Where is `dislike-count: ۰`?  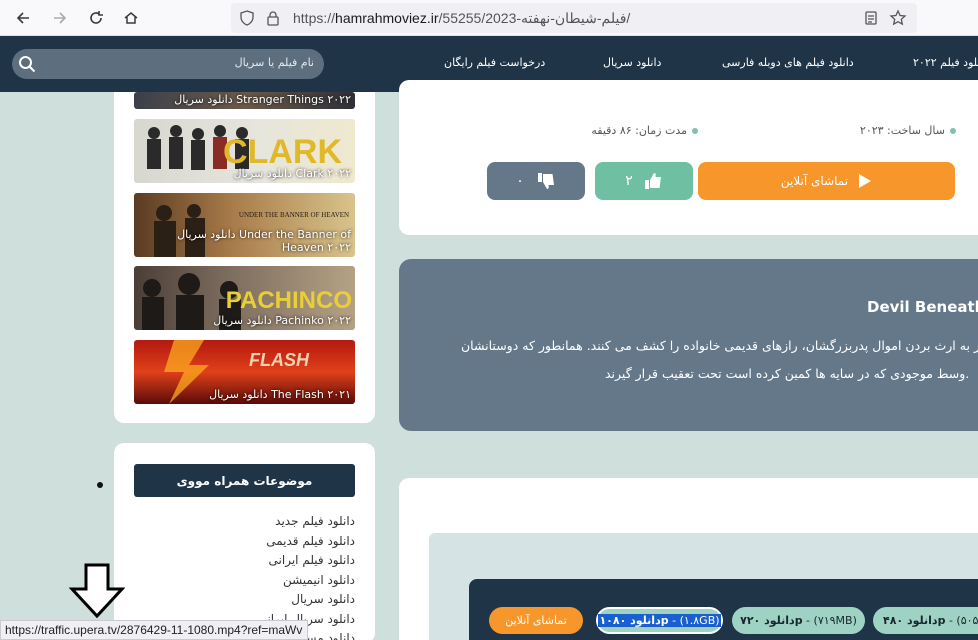
dislike-count: ۰ is located at coordinates (520, 181).